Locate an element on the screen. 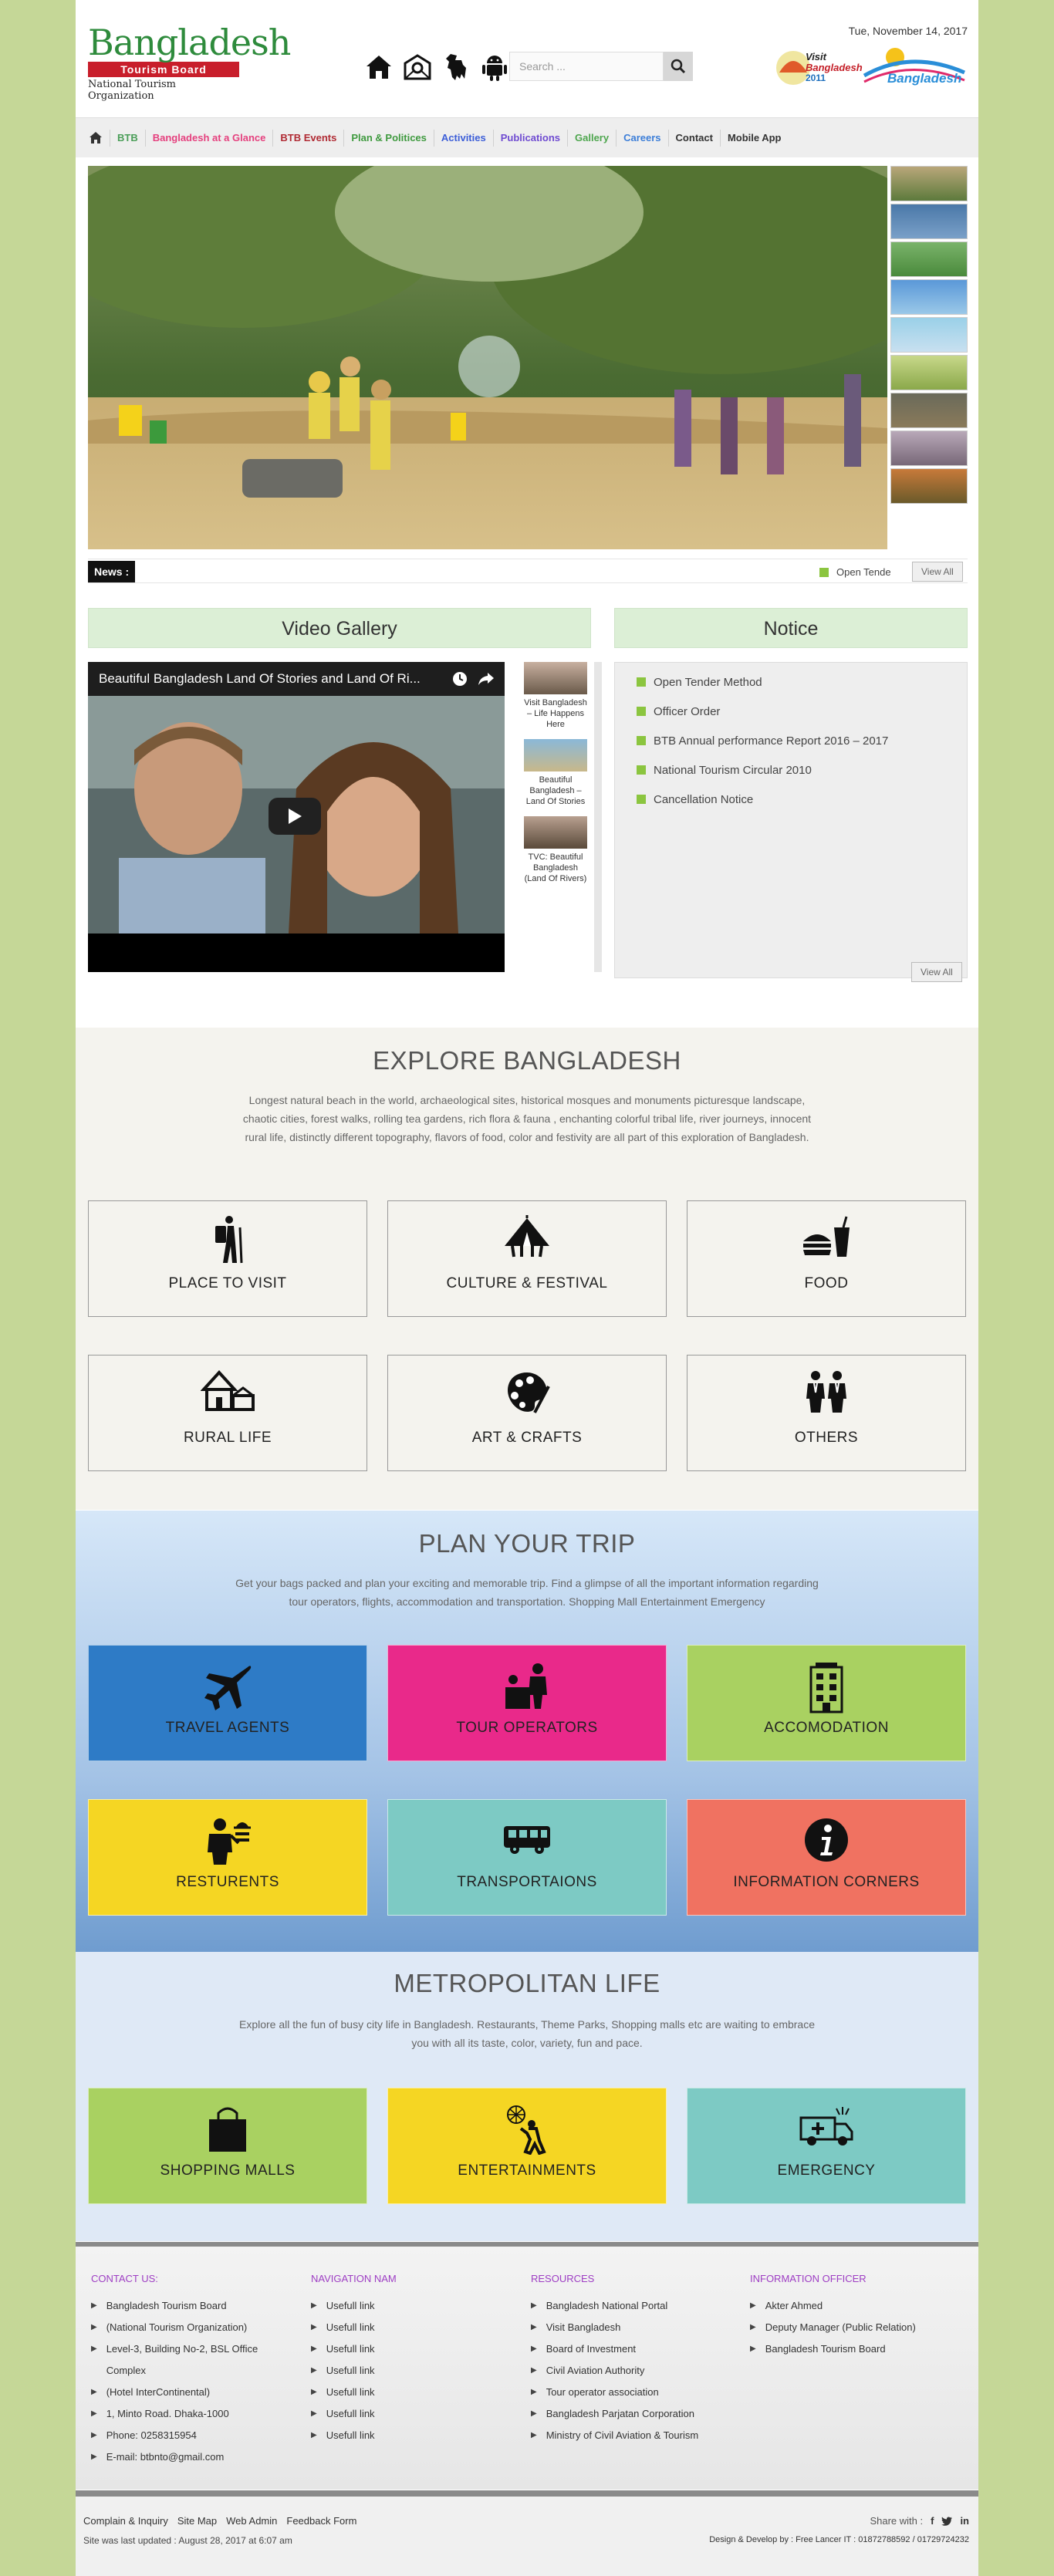 The width and height of the screenshot is (1054, 2576). home-icon is located at coordinates (379, 67).